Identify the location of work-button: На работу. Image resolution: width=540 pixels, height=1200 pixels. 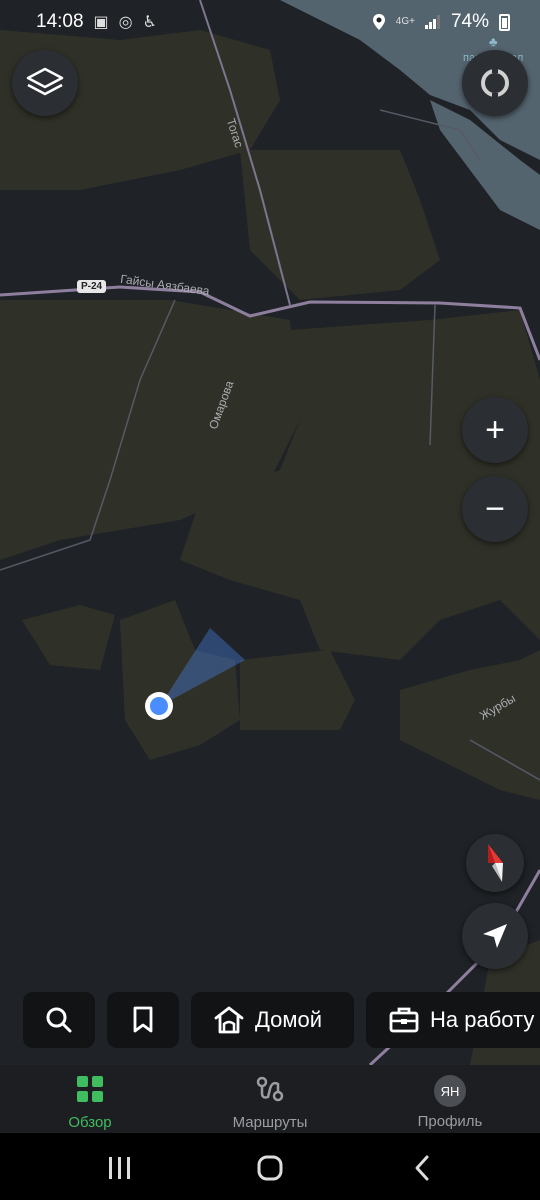
(453, 1020).